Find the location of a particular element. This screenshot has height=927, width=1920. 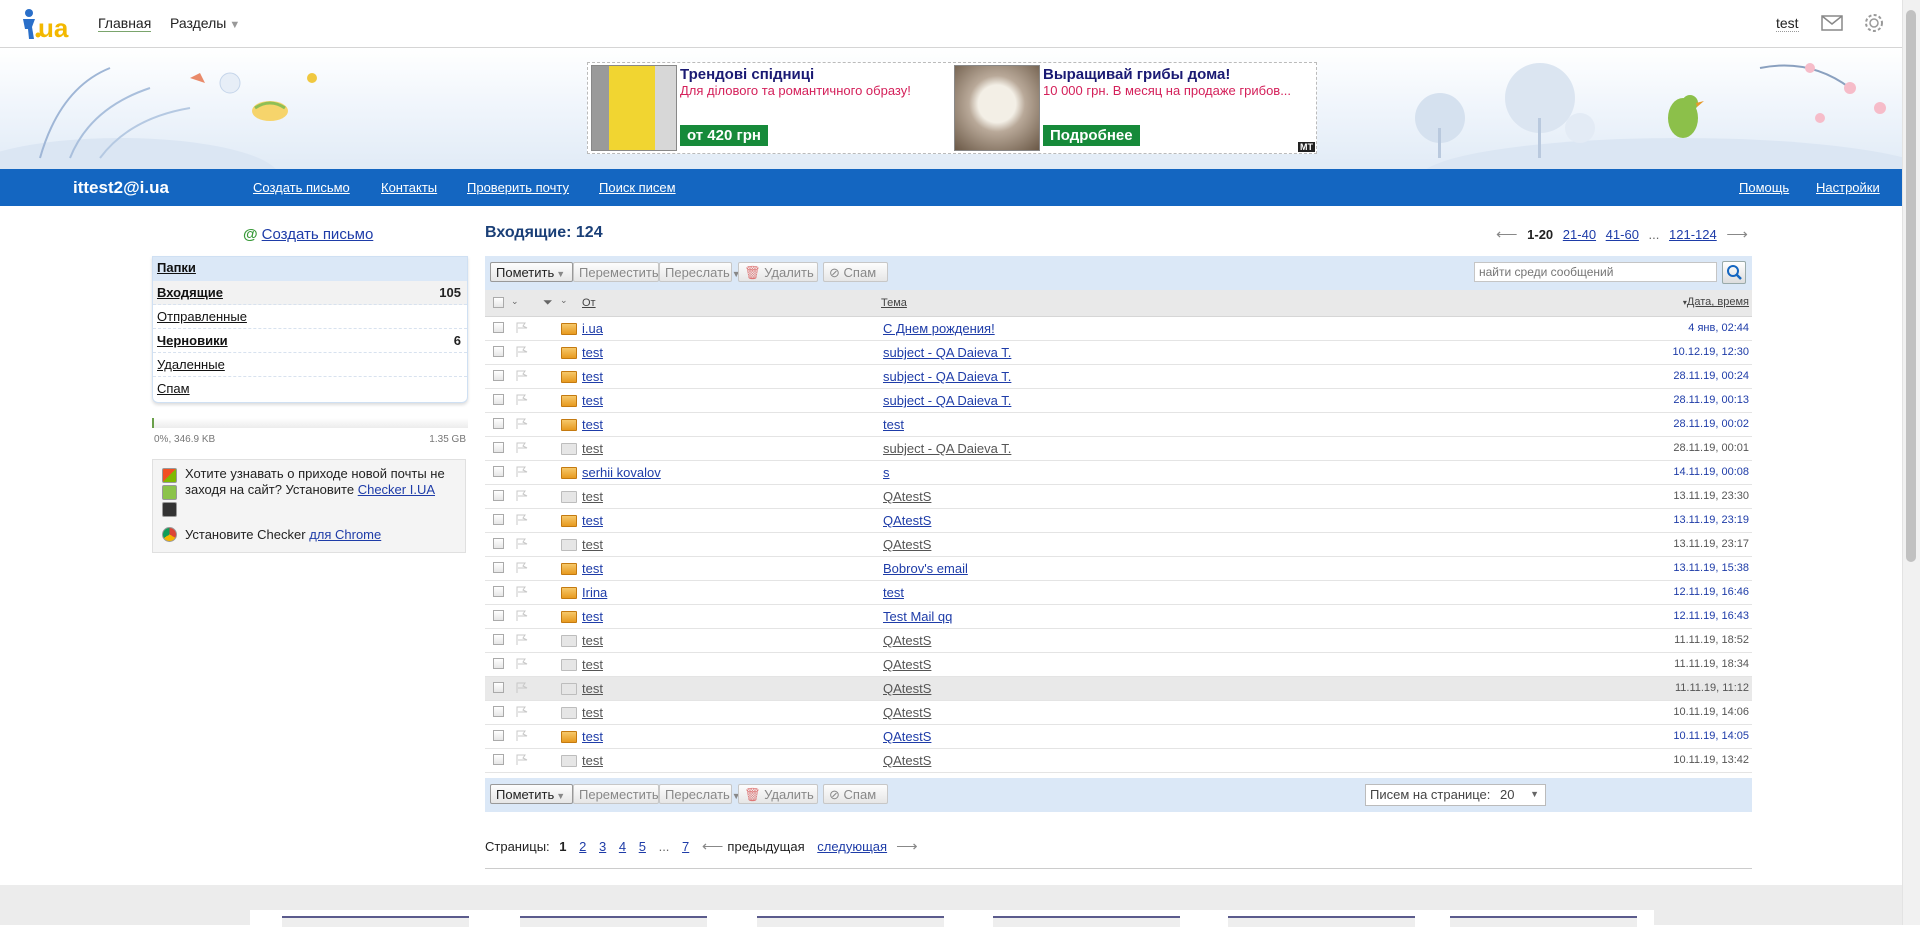

folders-title: Папки is located at coordinates (176, 267).